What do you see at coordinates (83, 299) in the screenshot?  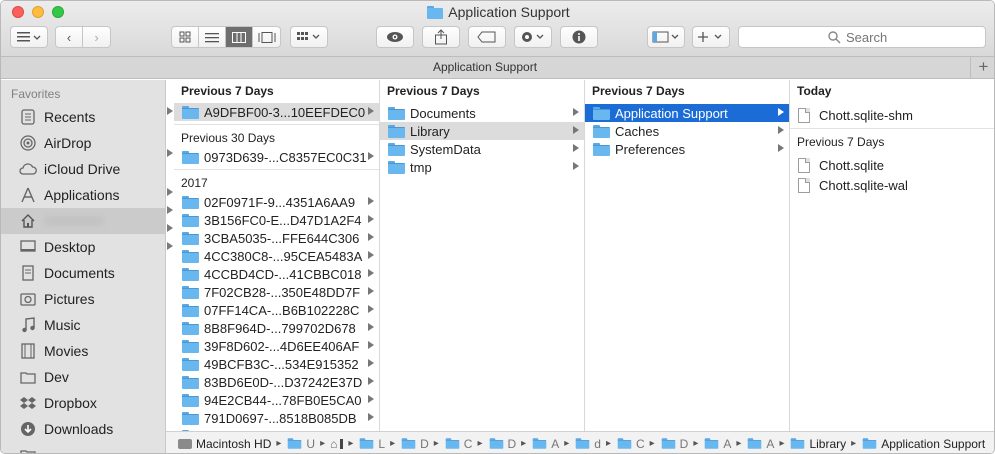 I see `sidebar-item-pictures: Pictures` at bounding box center [83, 299].